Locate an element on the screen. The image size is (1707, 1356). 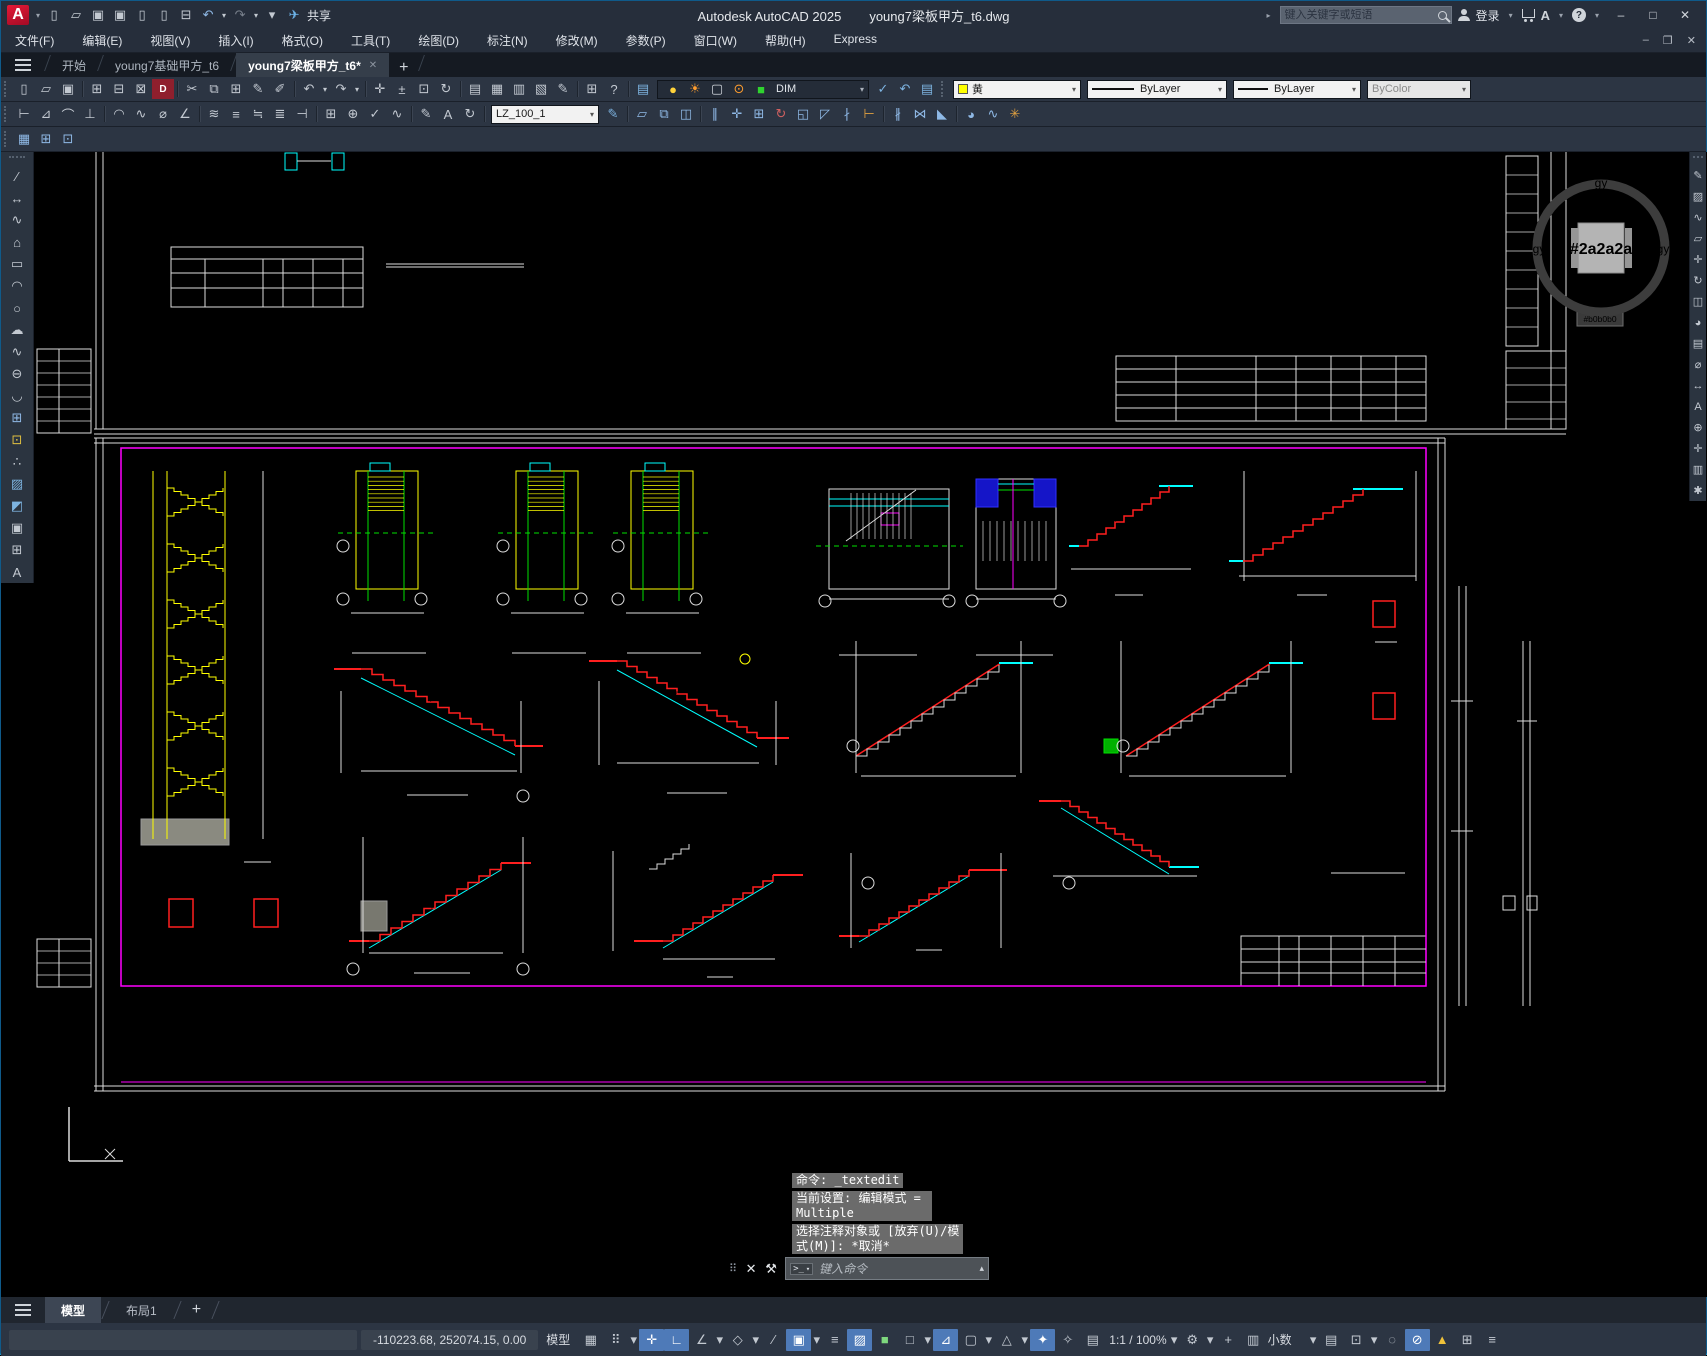
dim-aligned-icon: ⊿ is located at coordinates (46, 114).